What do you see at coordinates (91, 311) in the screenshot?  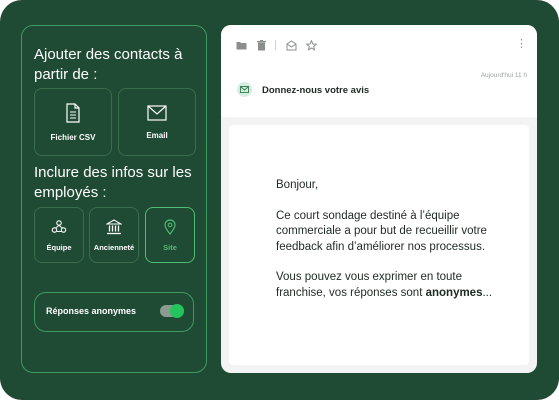 I see `anonymous-responses-label: Réponses anonymes` at bounding box center [91, 311].